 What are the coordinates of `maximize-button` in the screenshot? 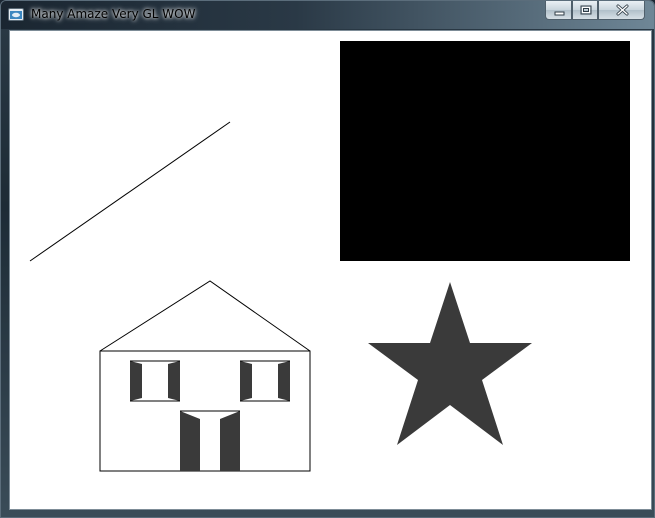 It's located at (585, 10).